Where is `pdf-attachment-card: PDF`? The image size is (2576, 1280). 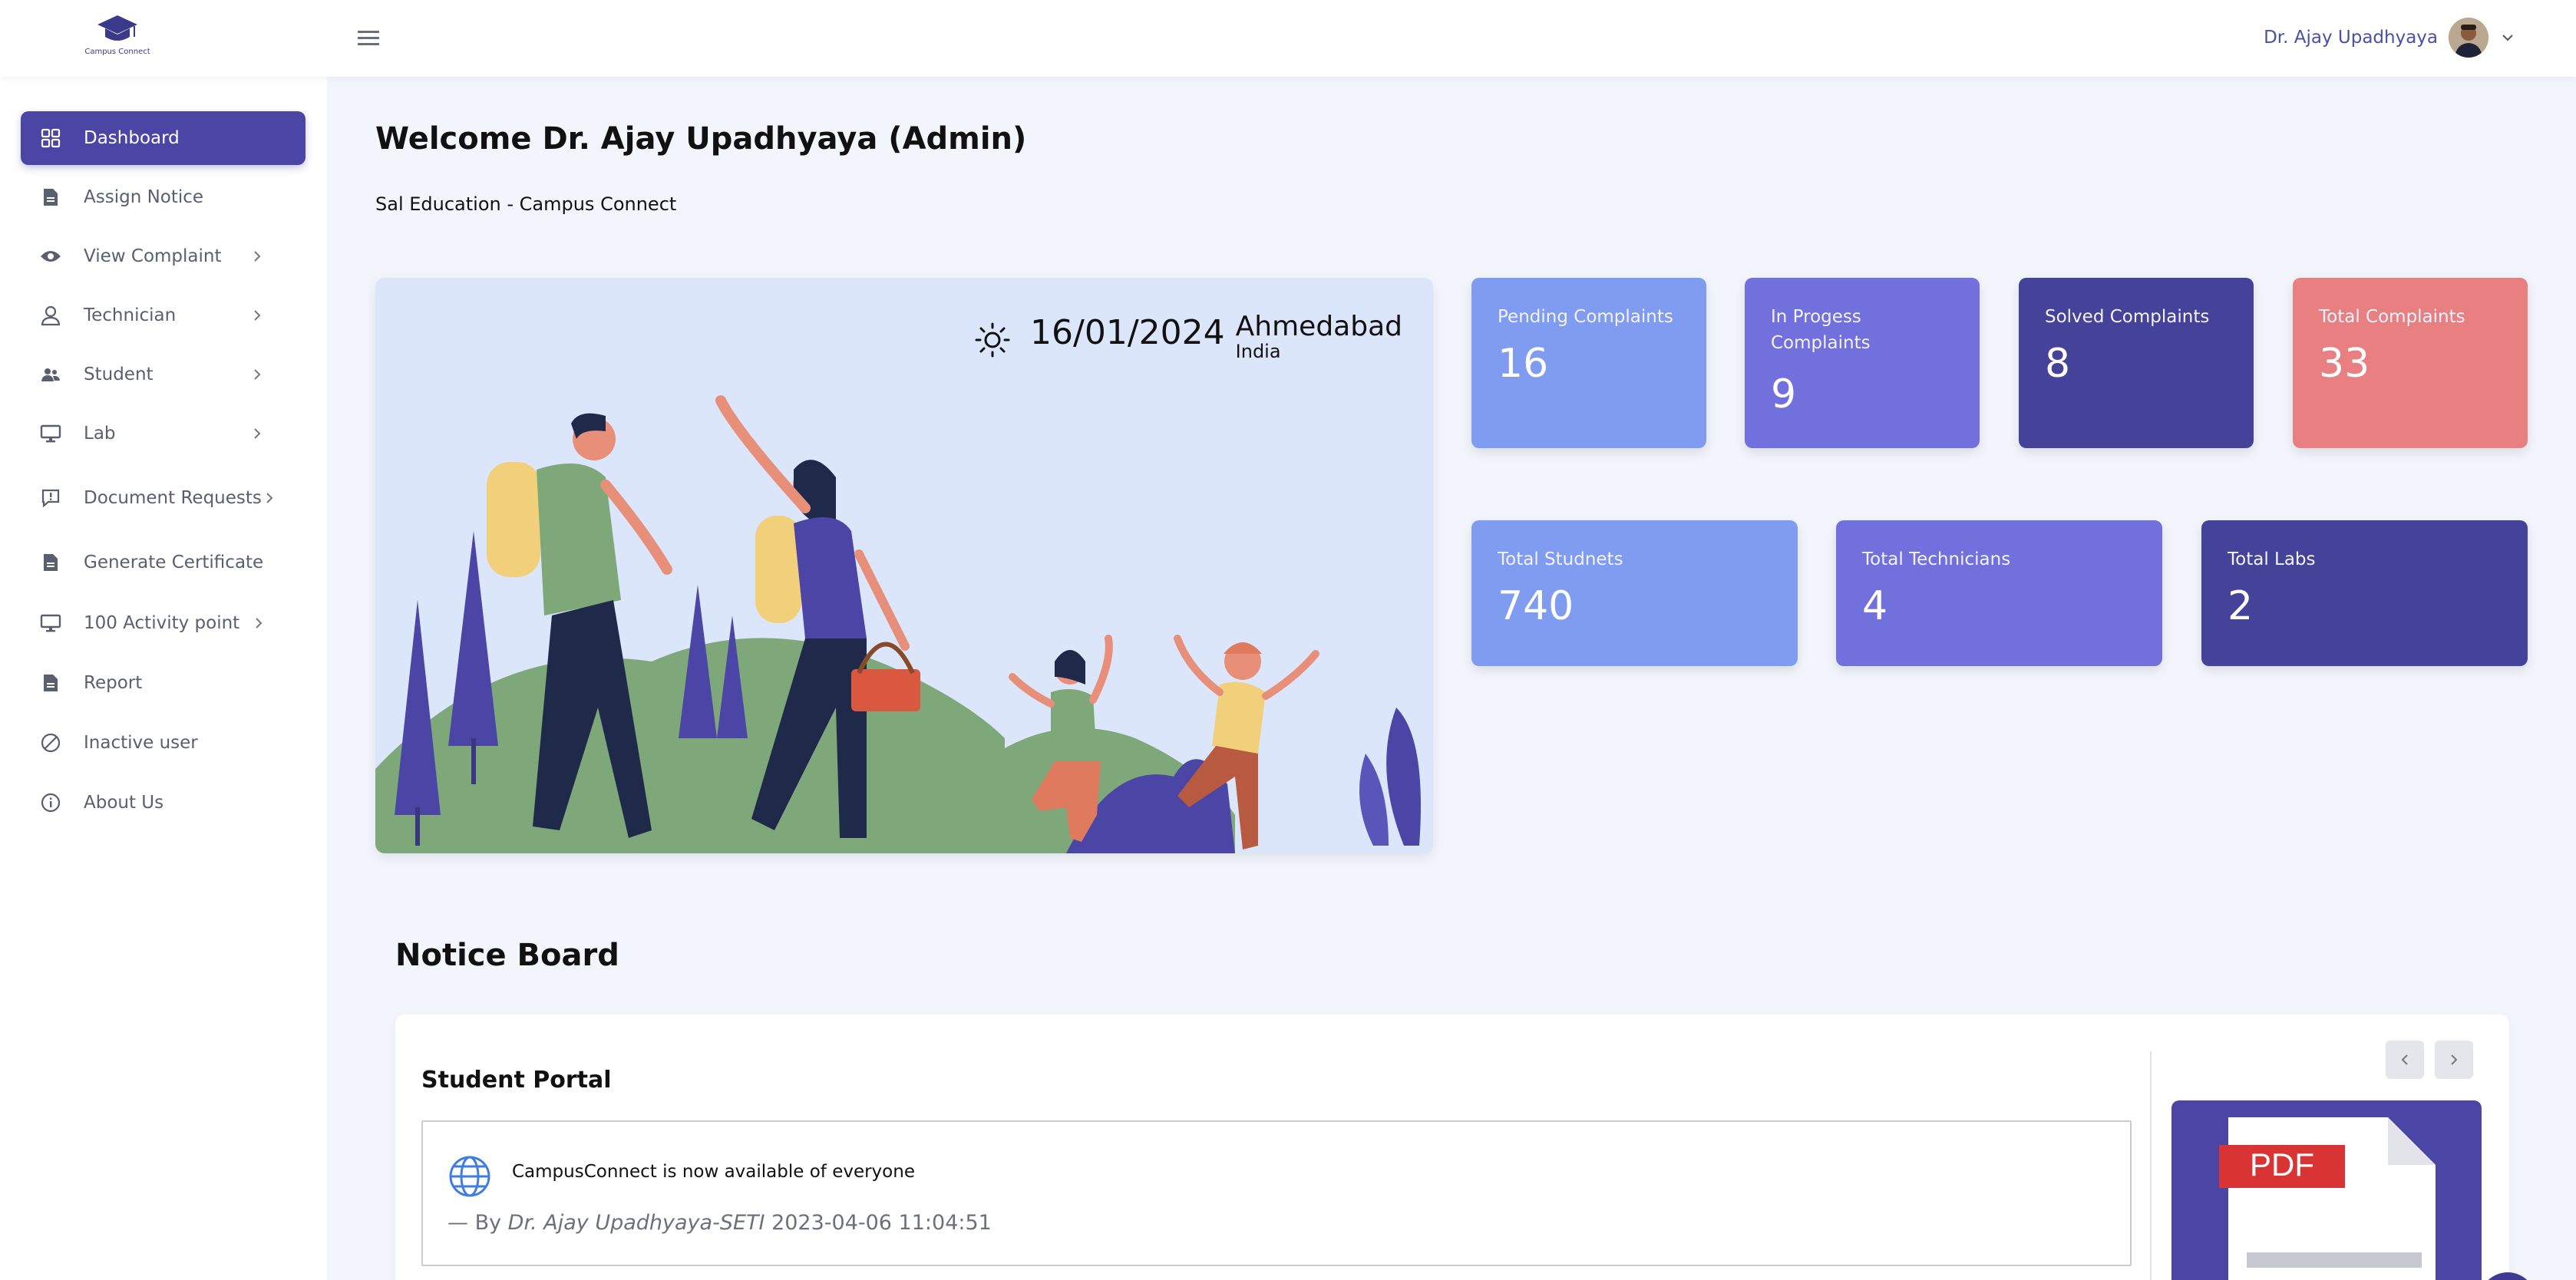
pdf-attachment-card: PDF is located at coordinates (2326, 1190).